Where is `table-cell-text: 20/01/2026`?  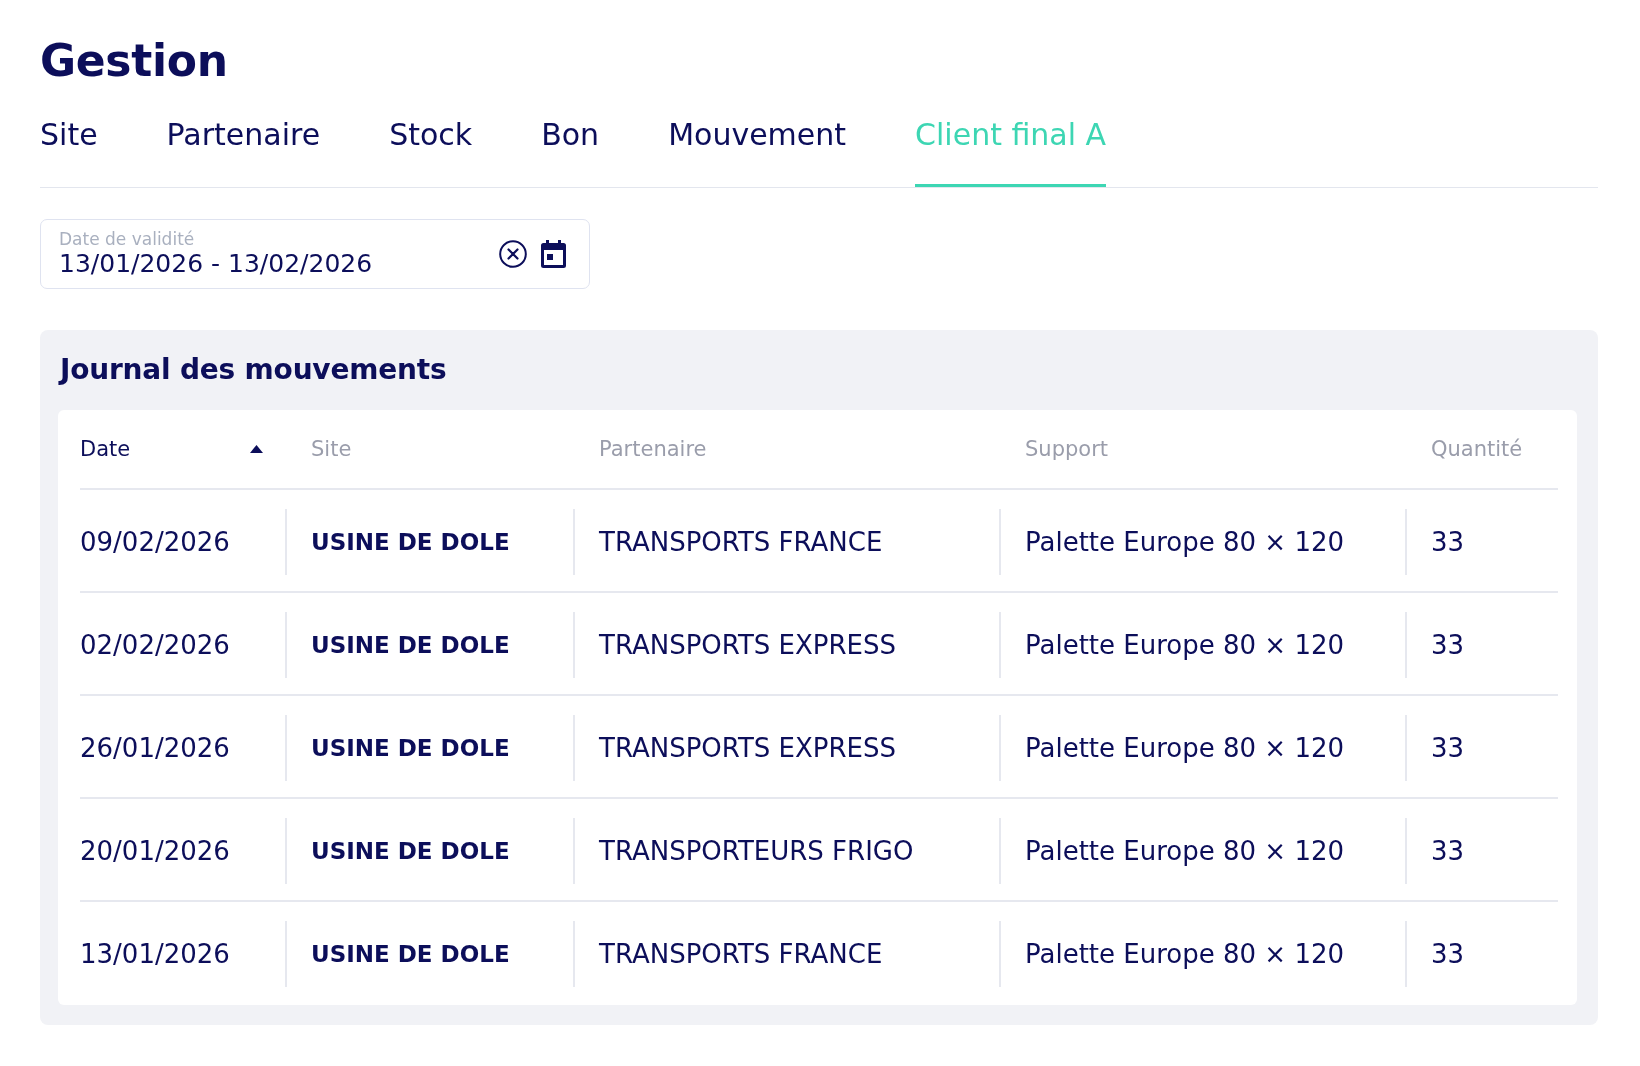
table-cell-text: 20/01/2026 is located at coordinates (155, 851).